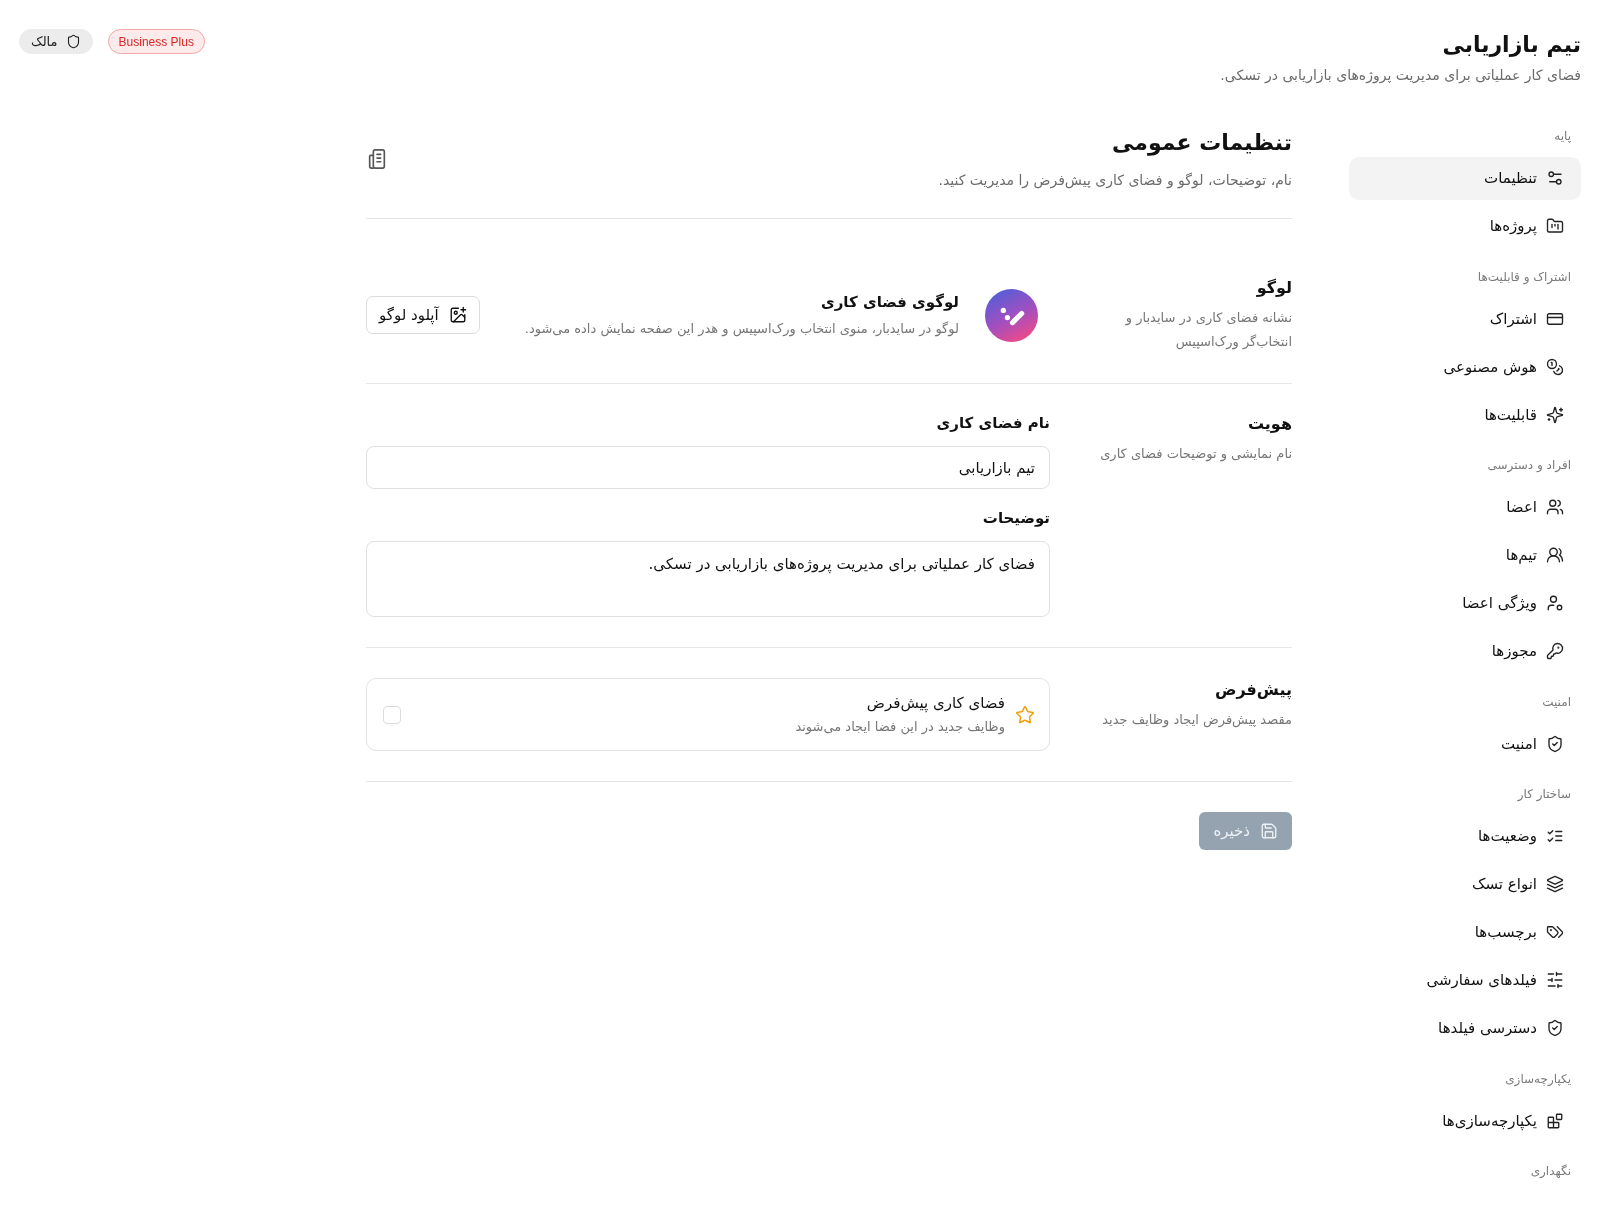 The width and height of the screenshot is (1600, 1205). What do you see at coordinates (1529, 465) in the screenshot?
I see `sidebar-section-label: افراد و دسترسی` at bounding box center [1529, 465].